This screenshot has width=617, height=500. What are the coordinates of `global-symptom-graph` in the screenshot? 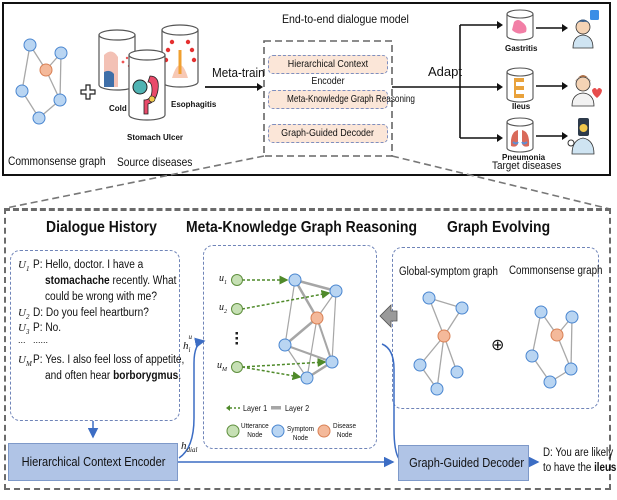 It's located at (441, 343).